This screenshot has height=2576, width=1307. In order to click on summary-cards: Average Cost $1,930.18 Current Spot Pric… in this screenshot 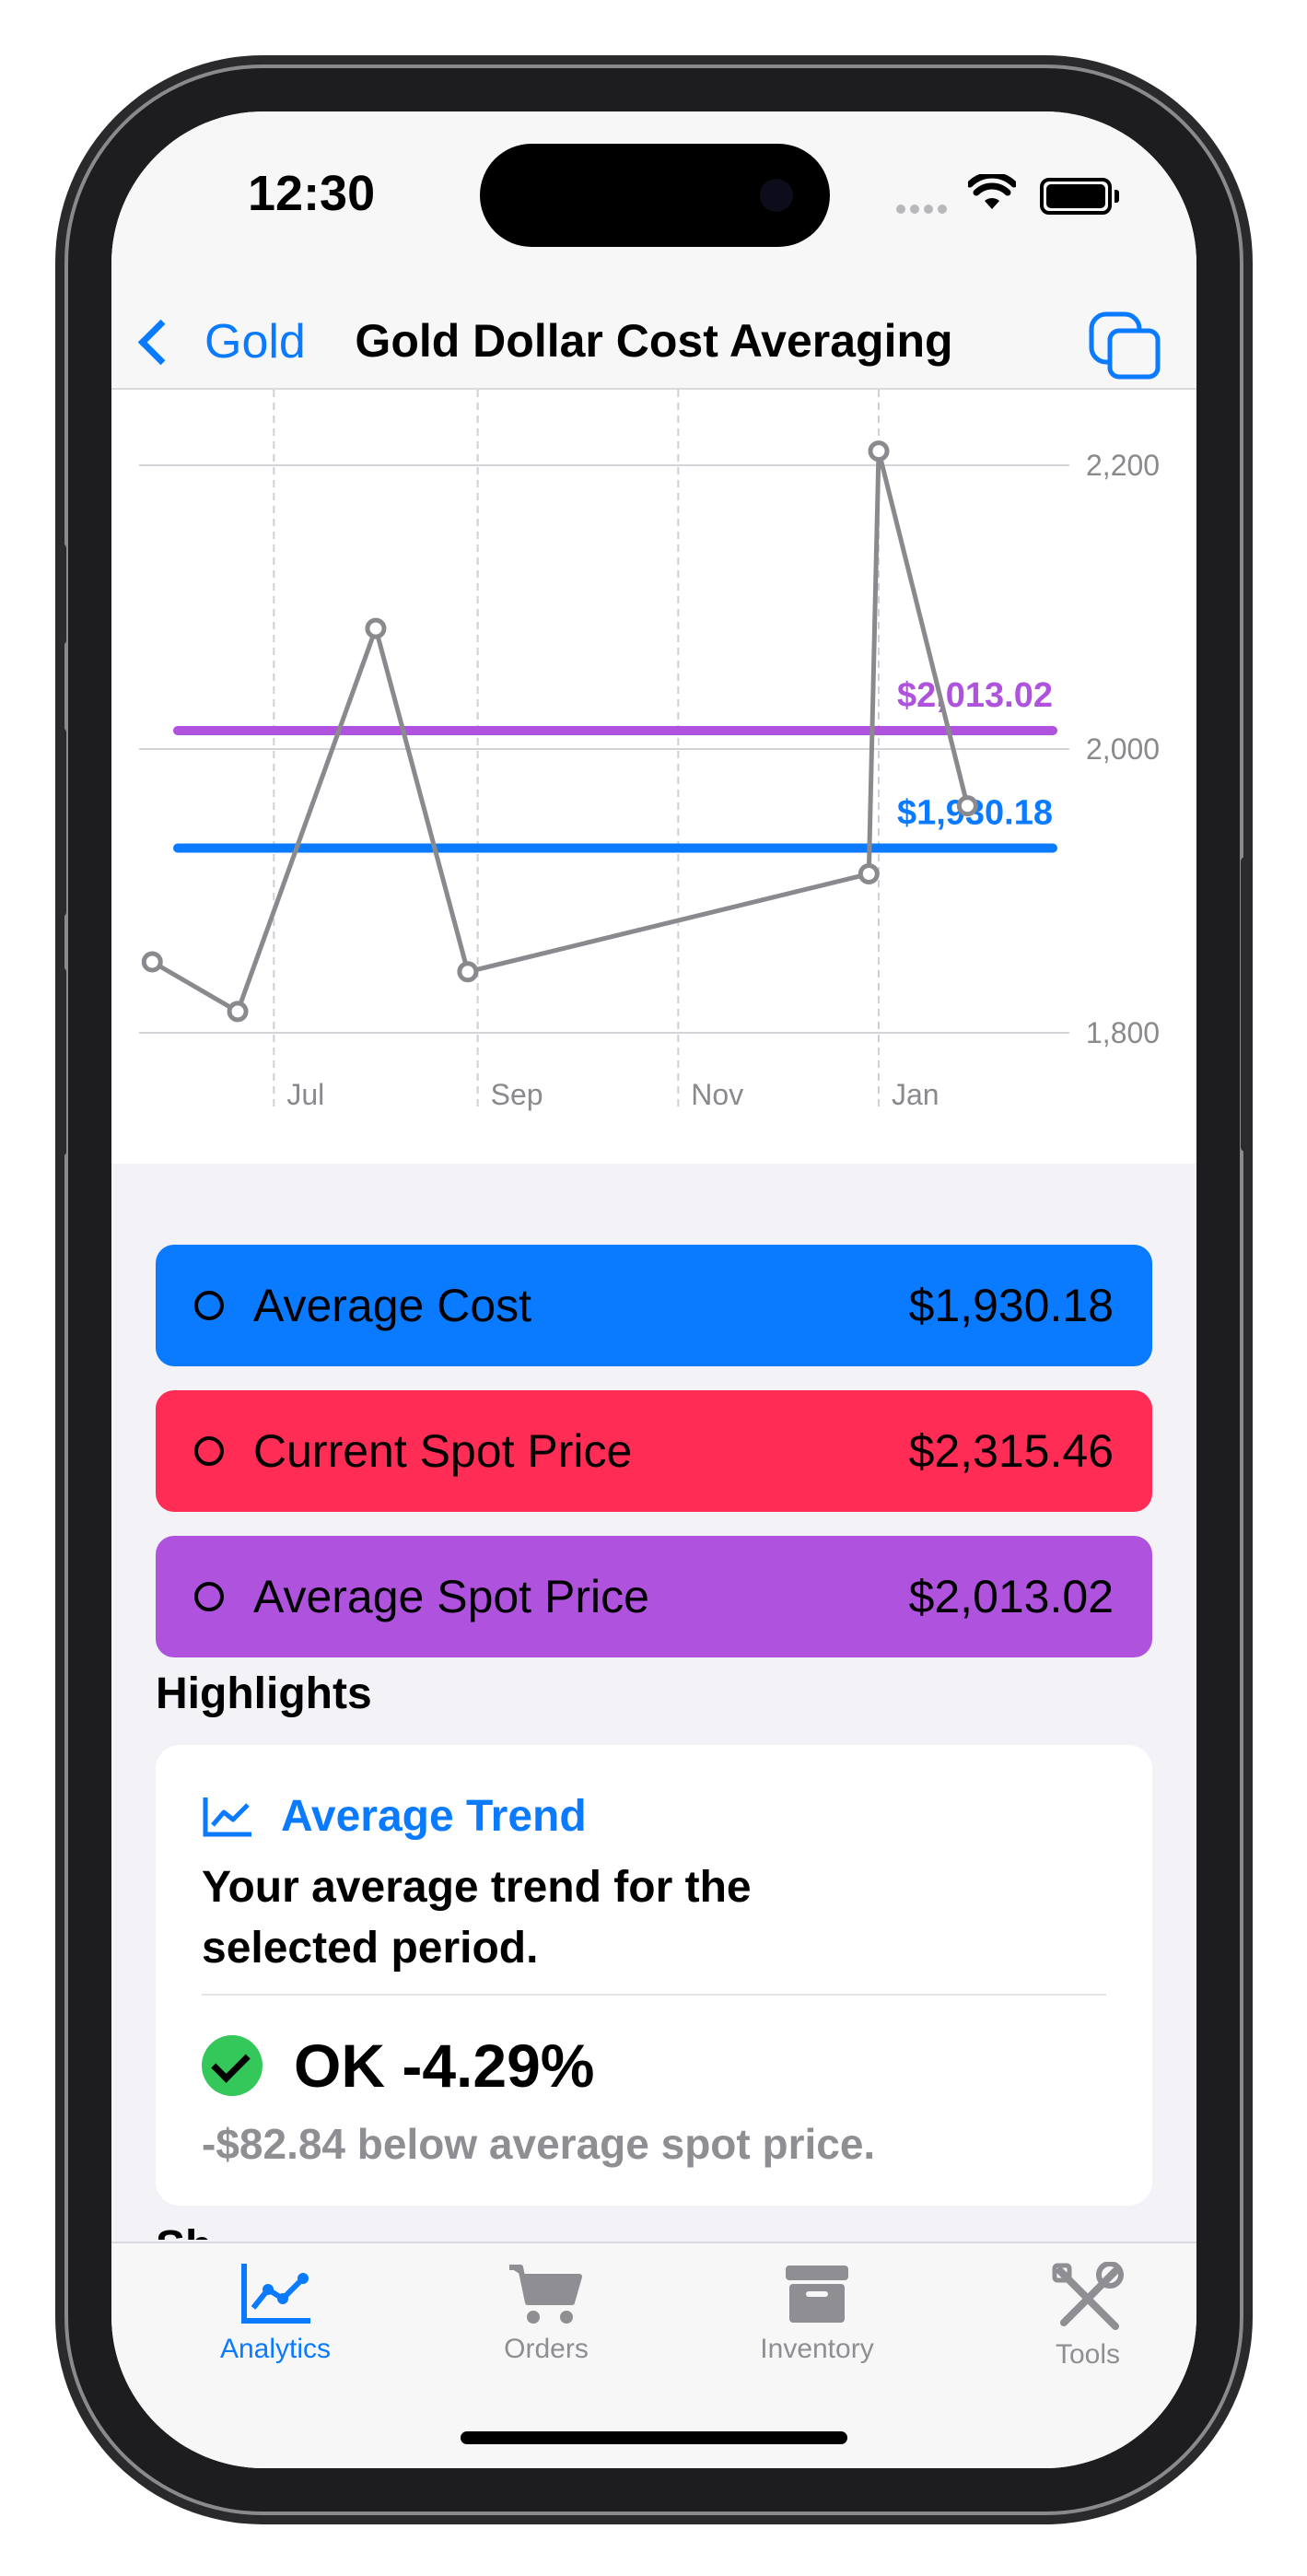, I will do `click(654, 1463)`.